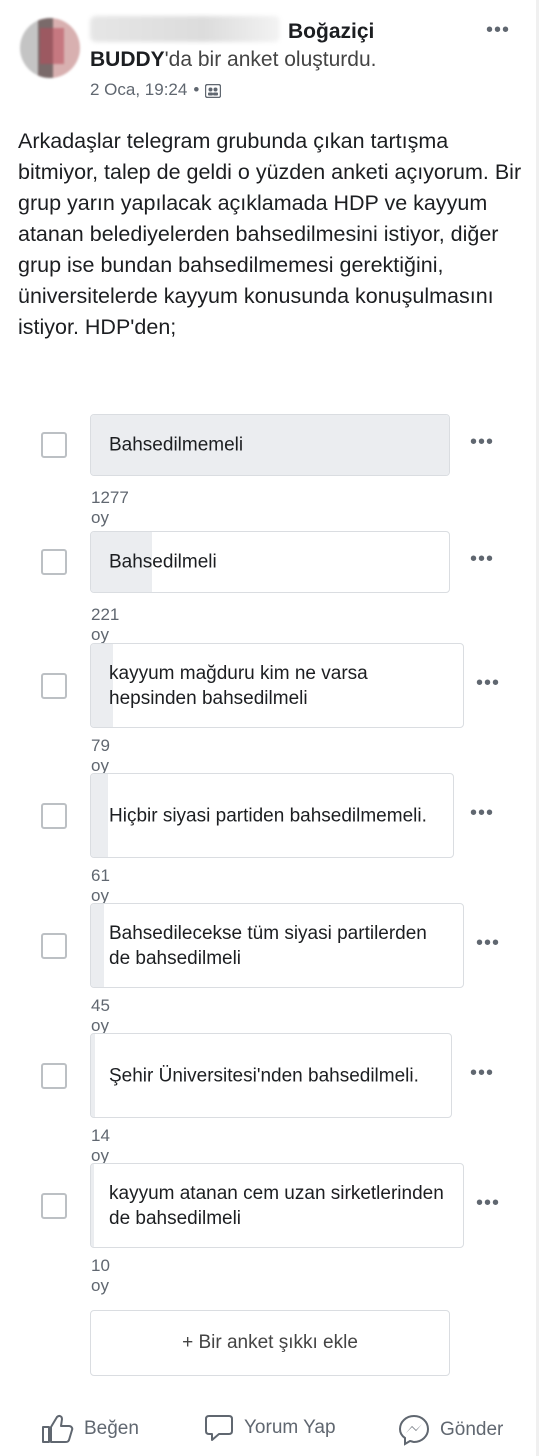 The width and height of the screenshot is (539, 1456). I want to click on post-action-line: BUDDY'da bir anket oluşturdu., so click(233, 60).